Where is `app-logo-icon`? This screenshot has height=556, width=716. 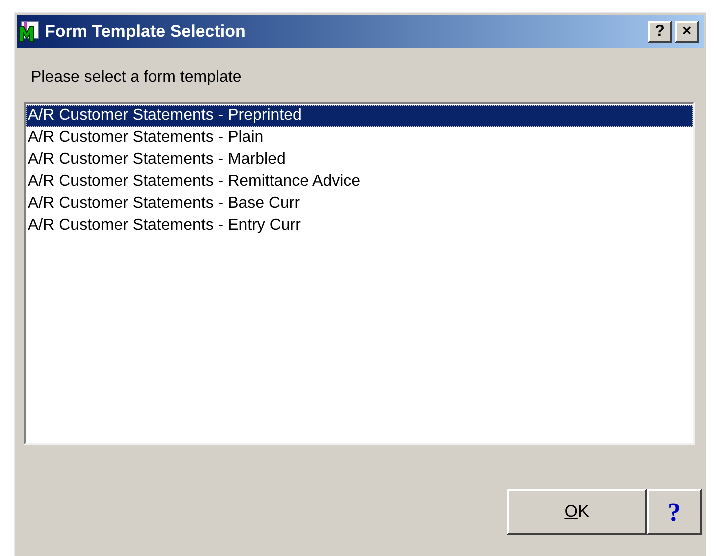 app-logo-icon is located at coordinates (30, 31).